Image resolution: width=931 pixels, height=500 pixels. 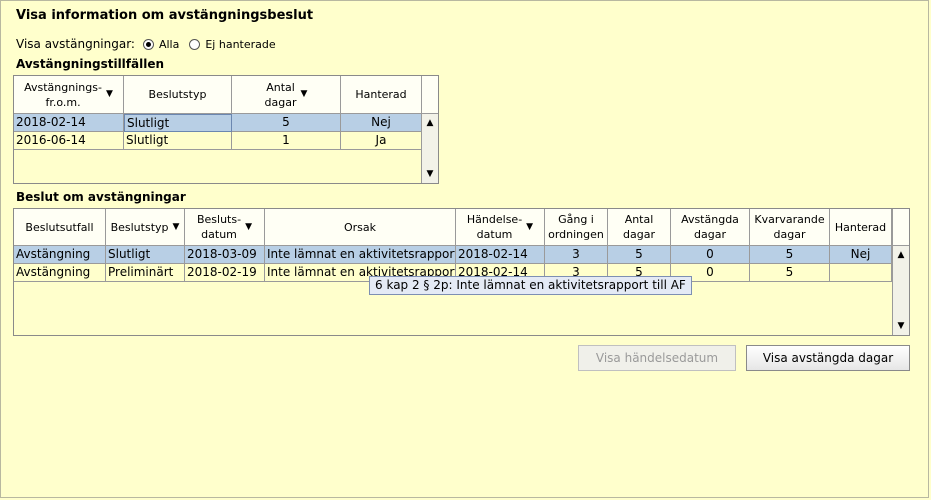 I want to click on decisions-header-label: Beslutsutfall, so click(x=59, y=227).